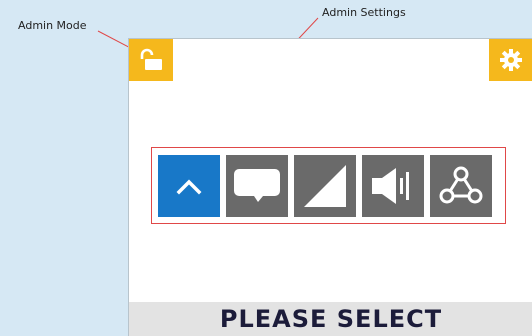  I want to click on speaker-button, so click(393, 186).